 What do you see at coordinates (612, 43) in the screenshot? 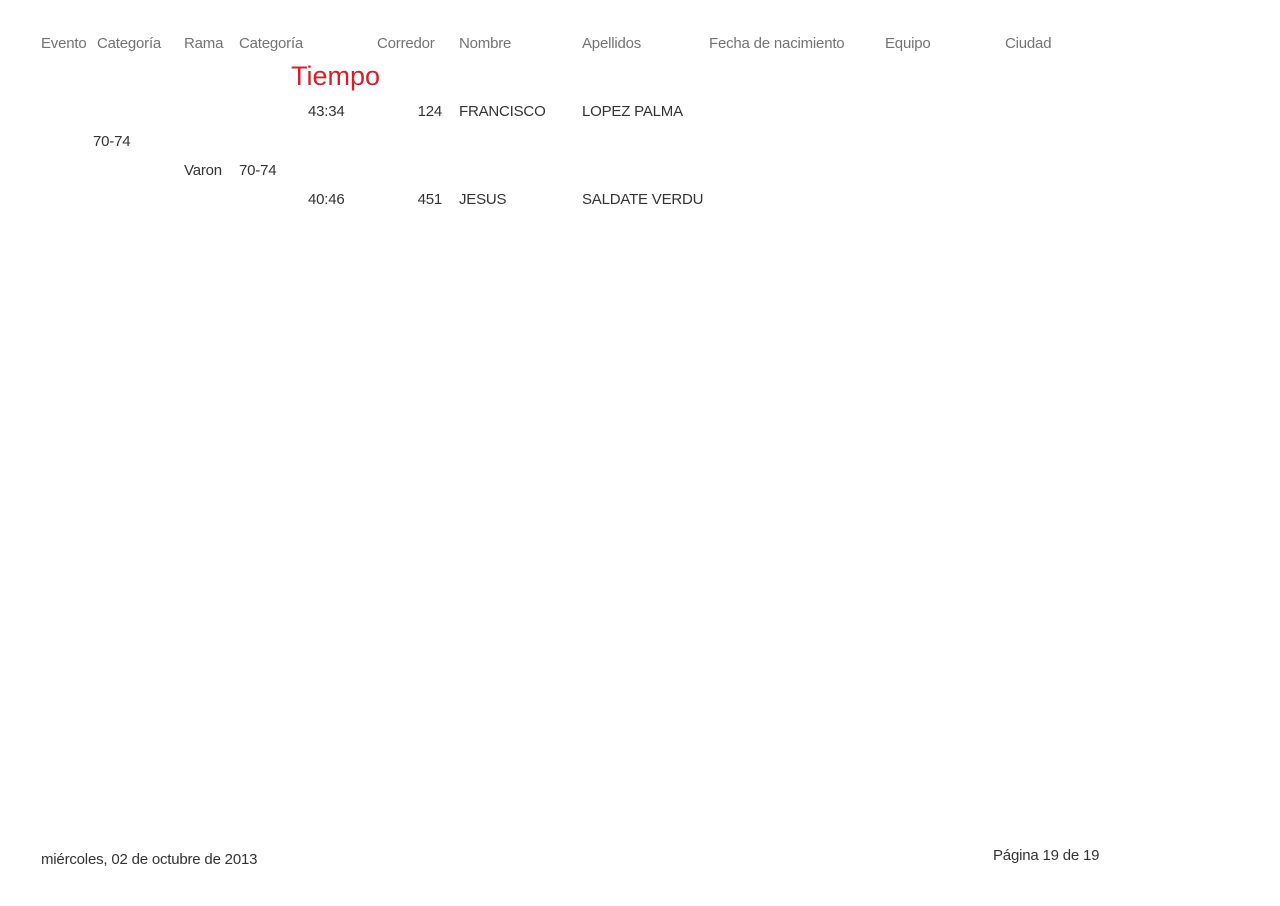
I see `header-apellidos: Apellidos` at bounding box center [612, 43].